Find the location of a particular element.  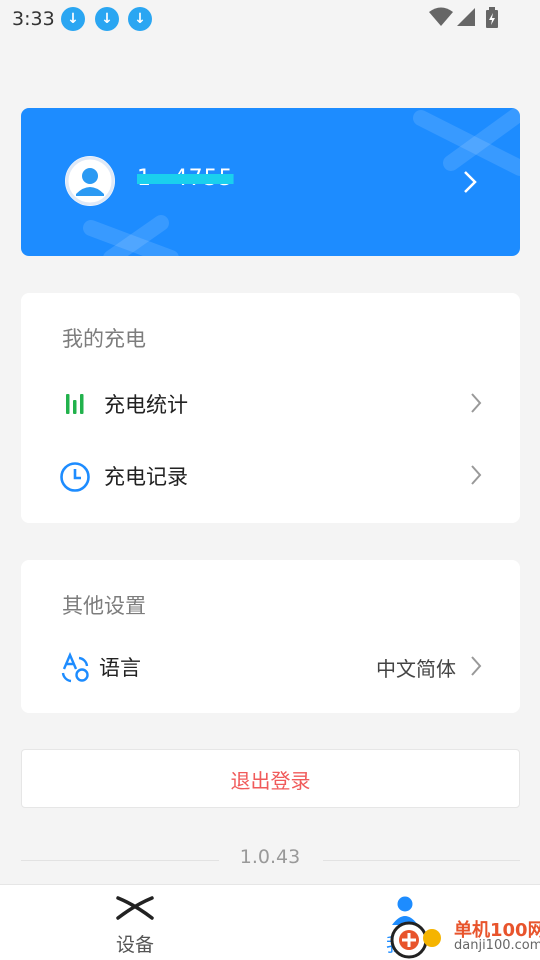

bar-chart-icon is located at coordinates (75, 404).